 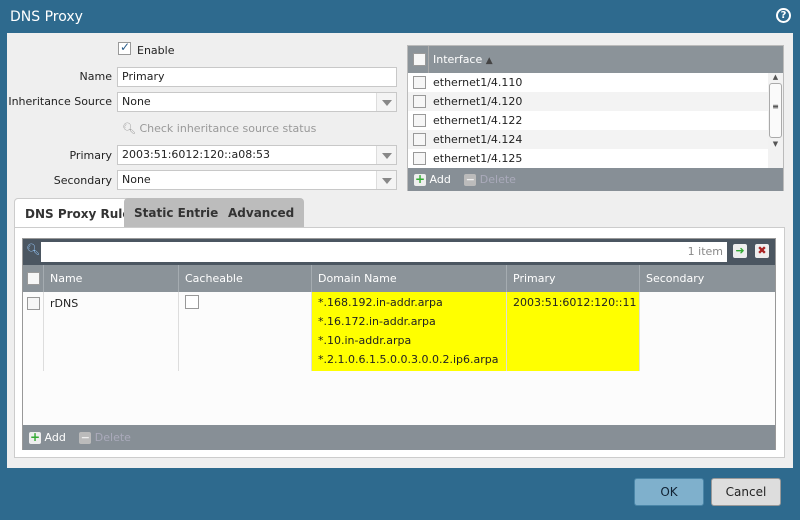 I want to click on rule-name: rDNS, so click(x=110, y=331).